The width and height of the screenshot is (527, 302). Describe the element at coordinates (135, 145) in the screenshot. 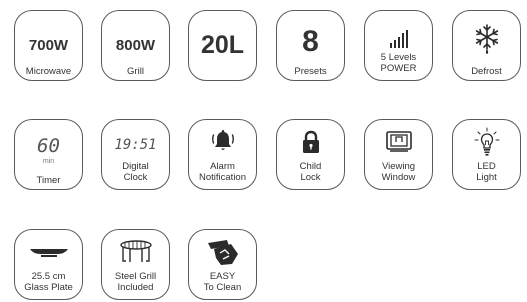

I see `clock-display: 19:51` at that location.